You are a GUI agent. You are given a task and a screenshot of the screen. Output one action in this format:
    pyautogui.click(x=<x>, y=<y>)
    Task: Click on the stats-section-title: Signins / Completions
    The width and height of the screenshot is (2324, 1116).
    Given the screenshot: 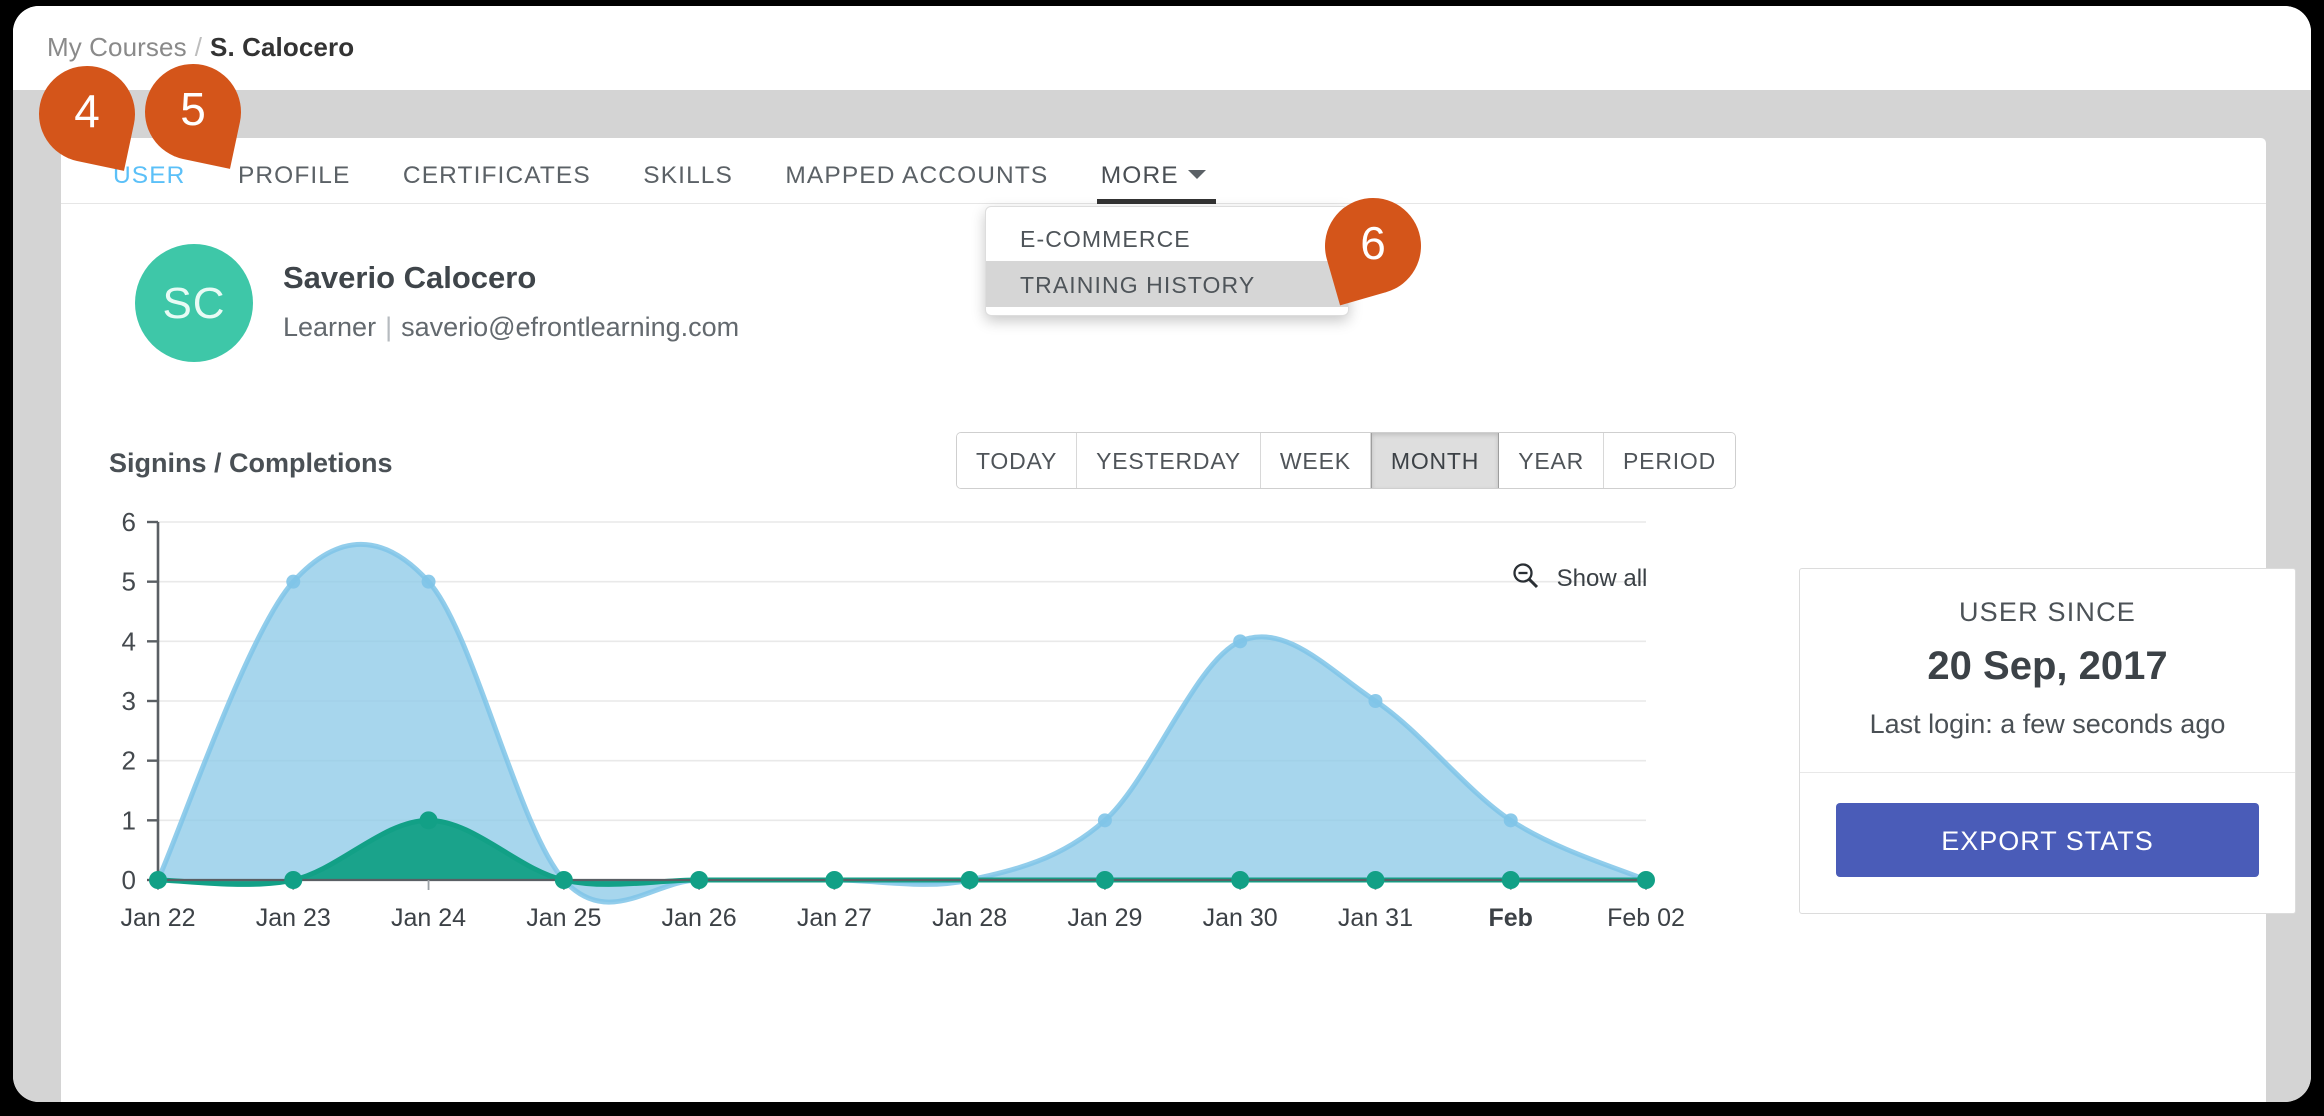 What is the action you would take?
    pyautogui.click(x=251, y=463)
    